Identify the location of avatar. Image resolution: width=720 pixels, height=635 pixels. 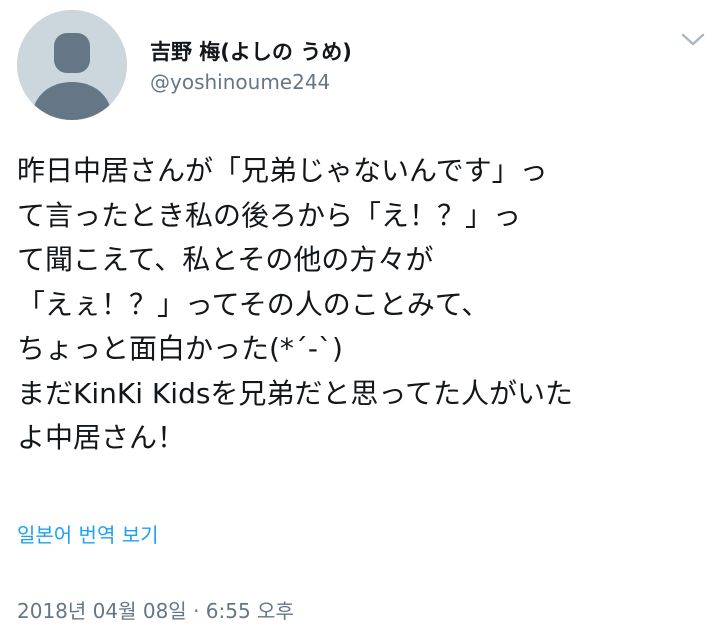
(72, 65).